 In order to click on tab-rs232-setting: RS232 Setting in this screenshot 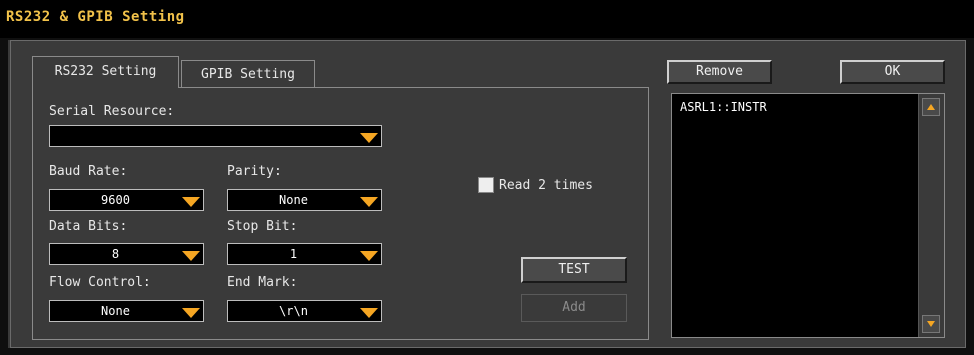, I will do `click(105, 72)`.